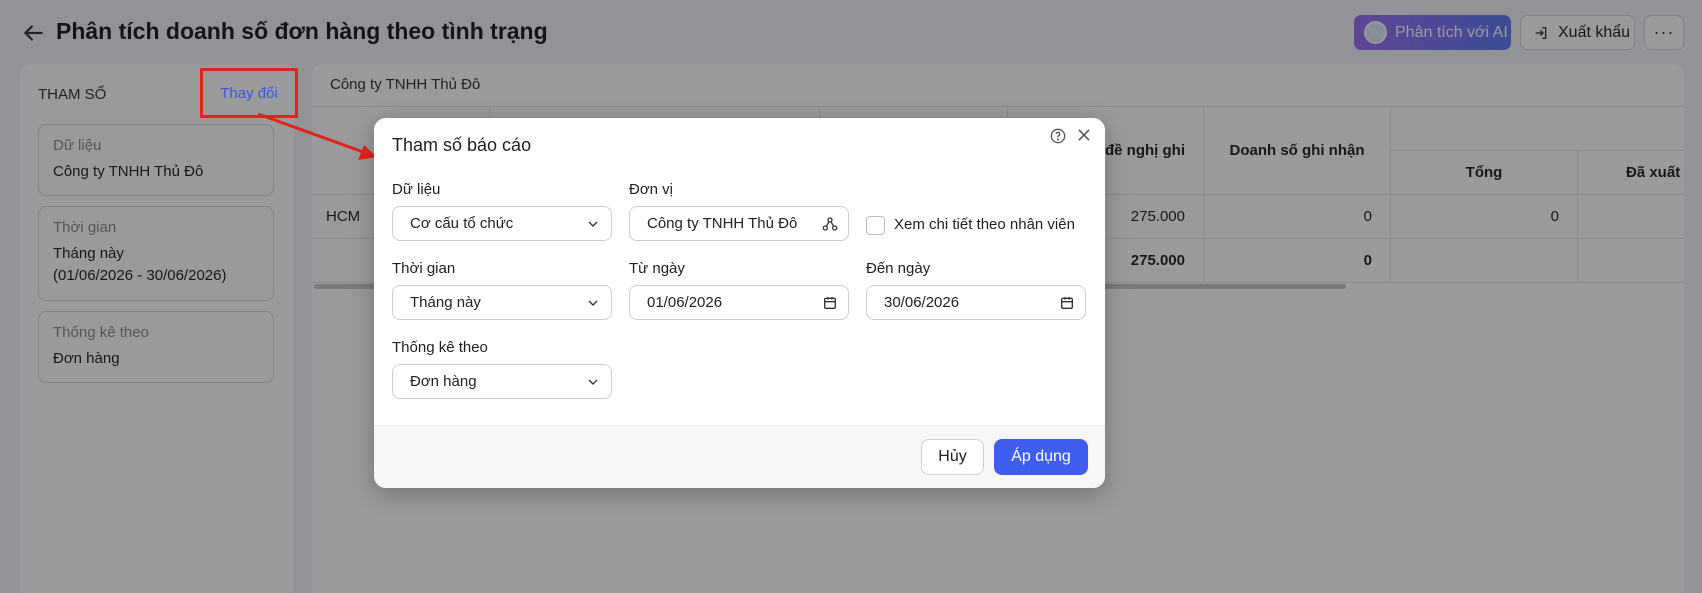  What do you see at coordinates (830, 224) in the screenshot?
I see `org-chart-icon` at bounding box center [830, 224].